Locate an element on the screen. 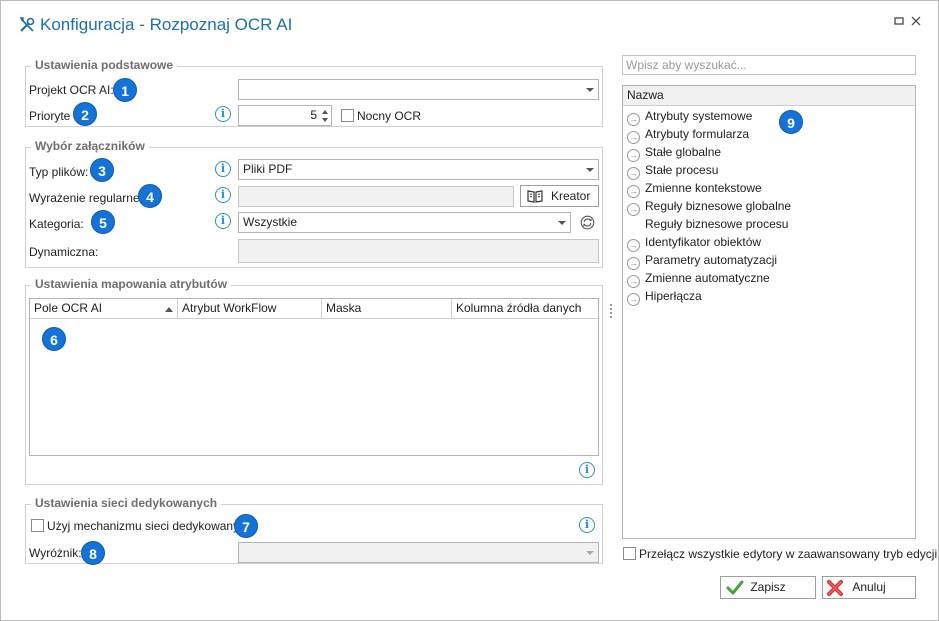  file-type-value: Pliki PDF is located at coordinates (268, 169).